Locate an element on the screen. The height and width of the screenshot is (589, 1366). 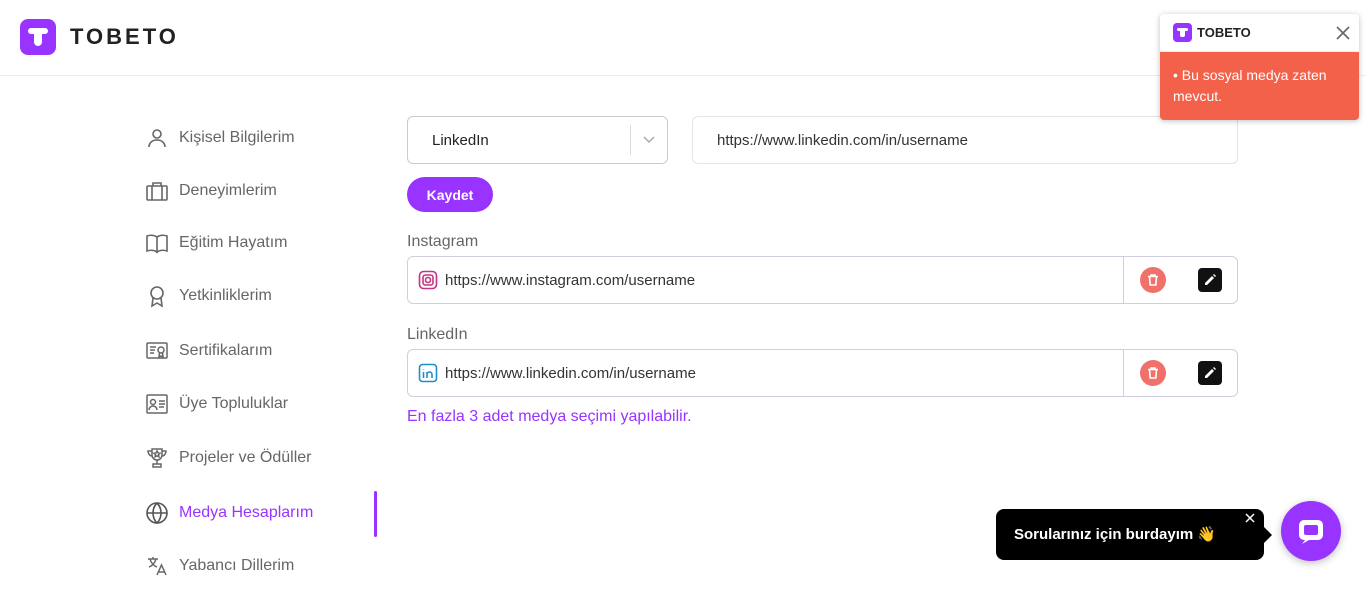
sidebar-item-communities: Üye Topluluklar is located at coordinates (261, 404).